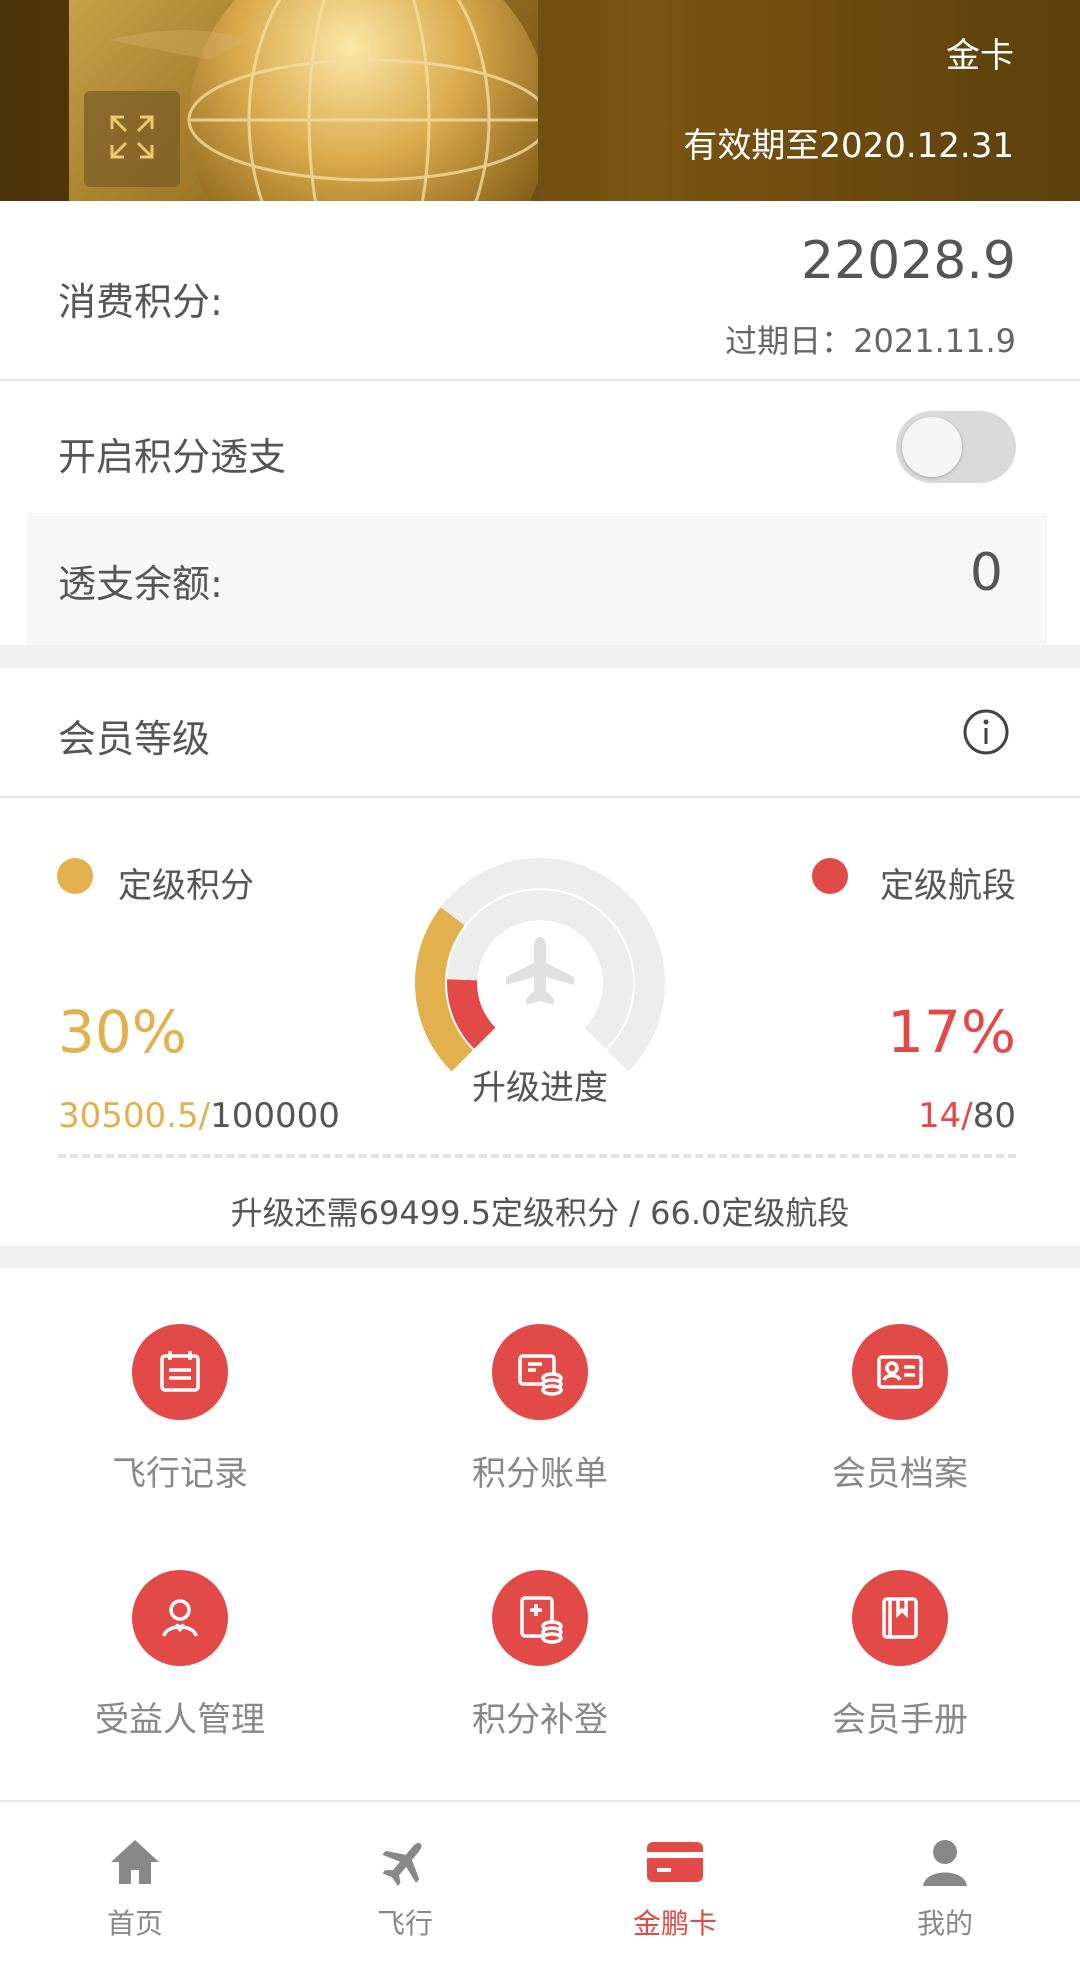 The width and height of the screenshot is (1080, 1962). Describe the element at coordinates (540, 732) in the screenshot. I see `level-header: 会员等级` at that location.